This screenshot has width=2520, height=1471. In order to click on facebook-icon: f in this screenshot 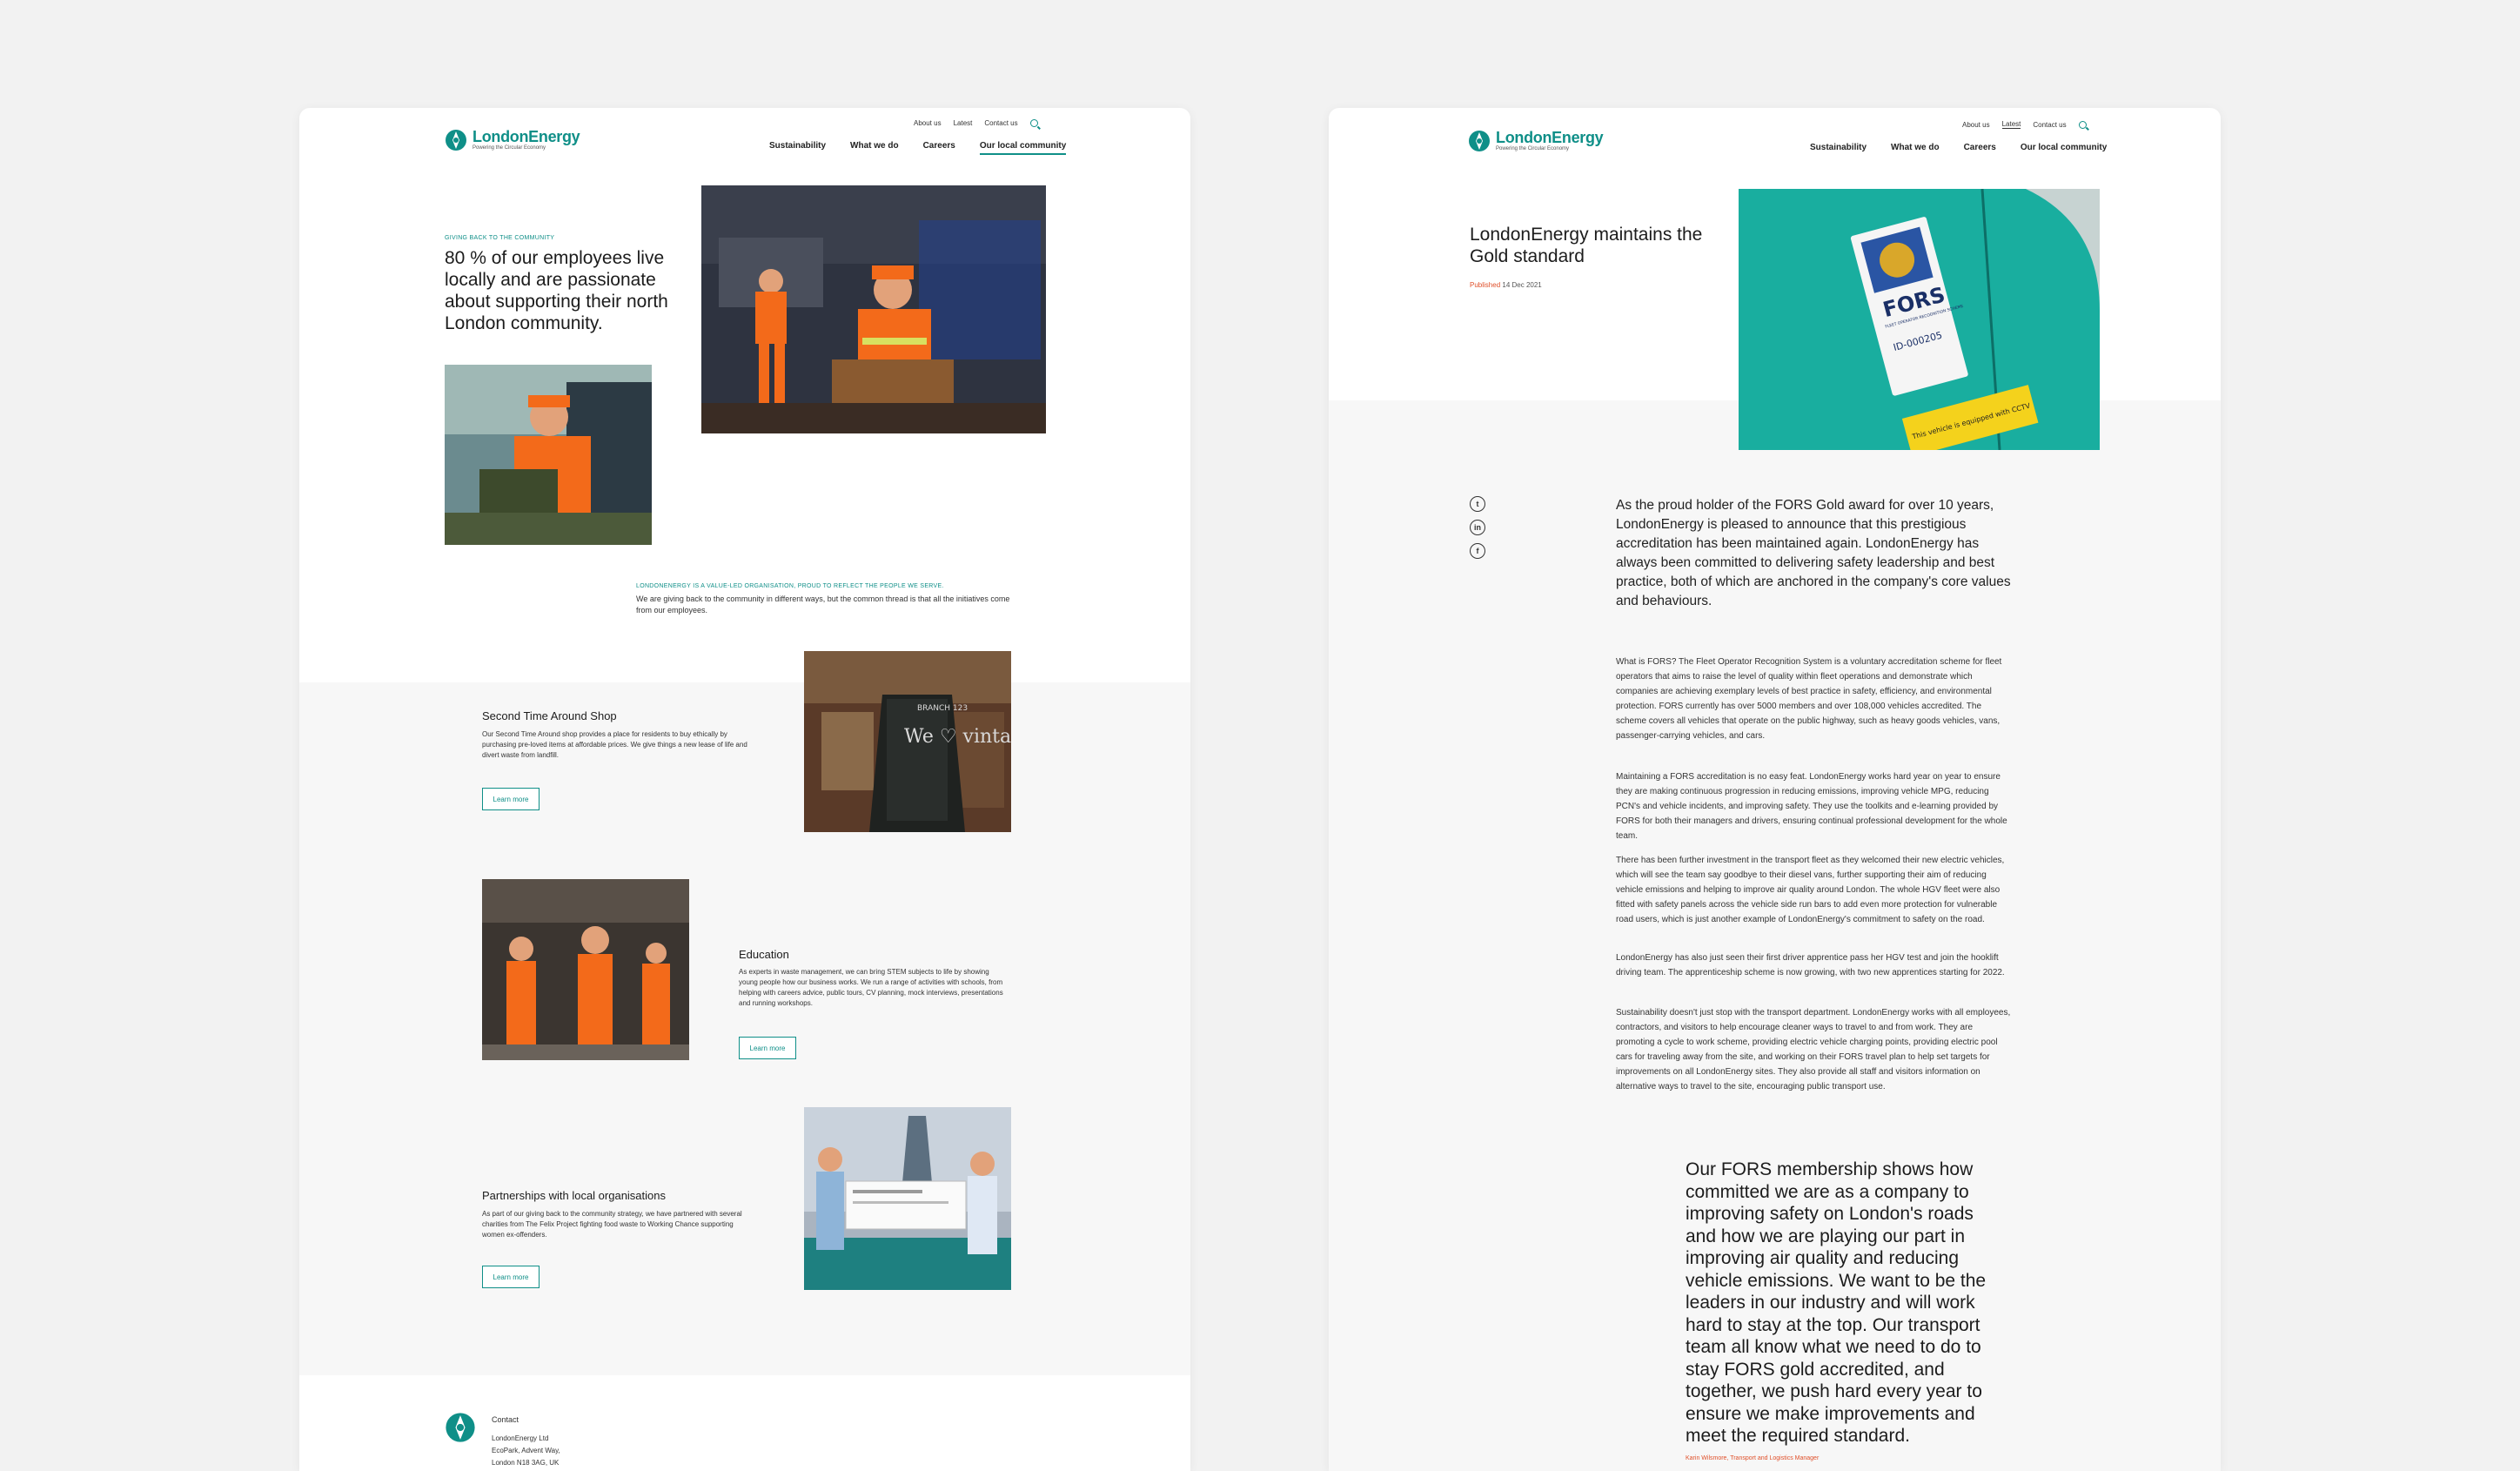, I will do `click(1477, 551)`.